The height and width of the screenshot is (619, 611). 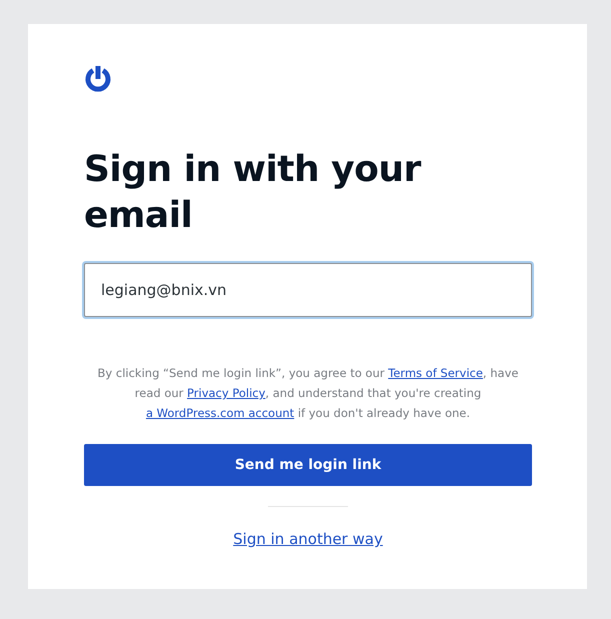 What do you see at coordinates (98, 78) in the screenshot?
I see `power-icon` at bounding box center [98, 78].